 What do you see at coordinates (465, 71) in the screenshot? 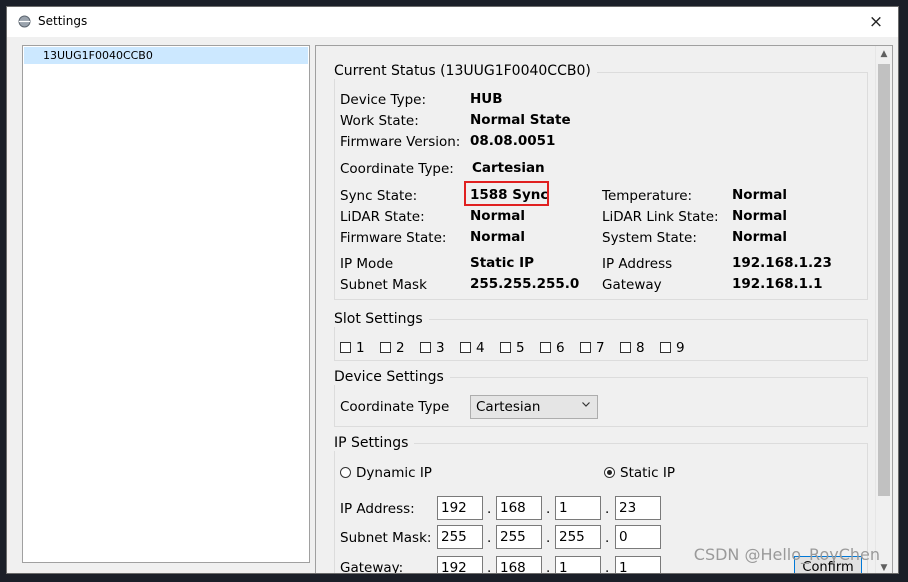
I see `status-group-title: Current Status (13UUG1F0040CCB0)` at bounding box center [465, 71].